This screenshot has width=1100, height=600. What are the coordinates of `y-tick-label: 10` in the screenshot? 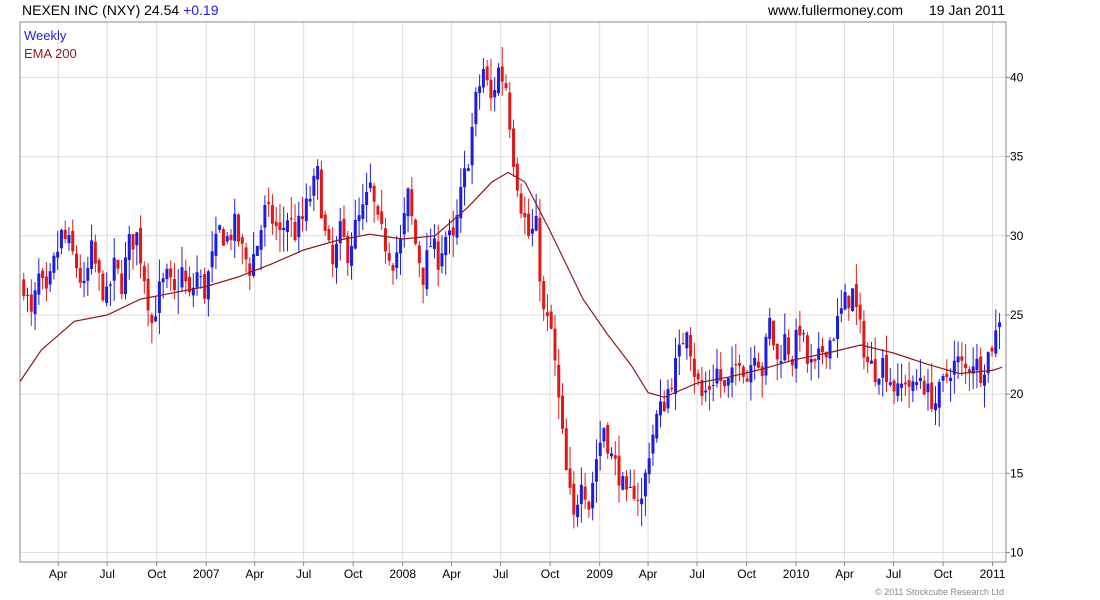 It's located at (1017, 552).